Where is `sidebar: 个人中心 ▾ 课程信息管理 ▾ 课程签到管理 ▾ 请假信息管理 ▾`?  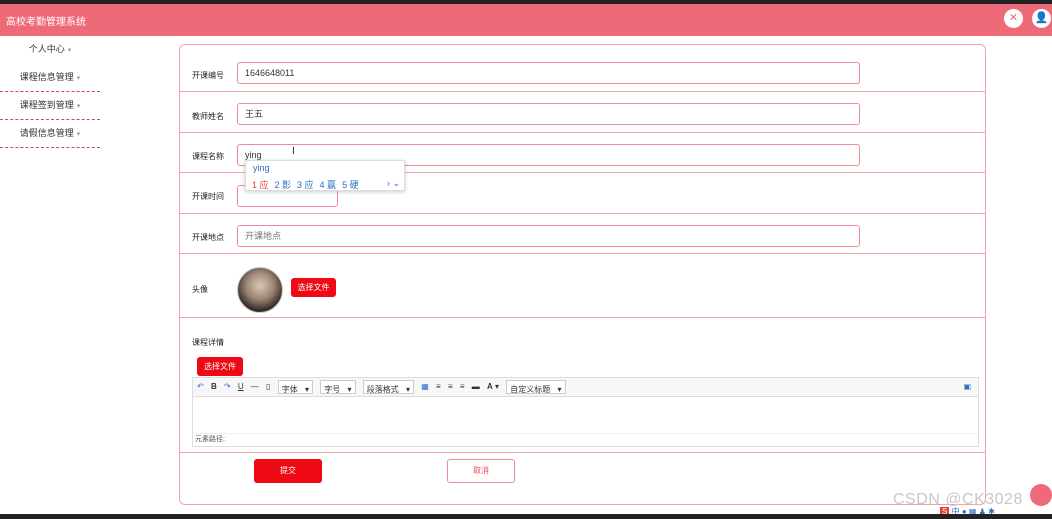
sidebar: 个人中心 ▾ 课程信息管理 ▾ 课程签到管理 ▾ 请假信息管理 ▾ is located at coordinates (50, 92).